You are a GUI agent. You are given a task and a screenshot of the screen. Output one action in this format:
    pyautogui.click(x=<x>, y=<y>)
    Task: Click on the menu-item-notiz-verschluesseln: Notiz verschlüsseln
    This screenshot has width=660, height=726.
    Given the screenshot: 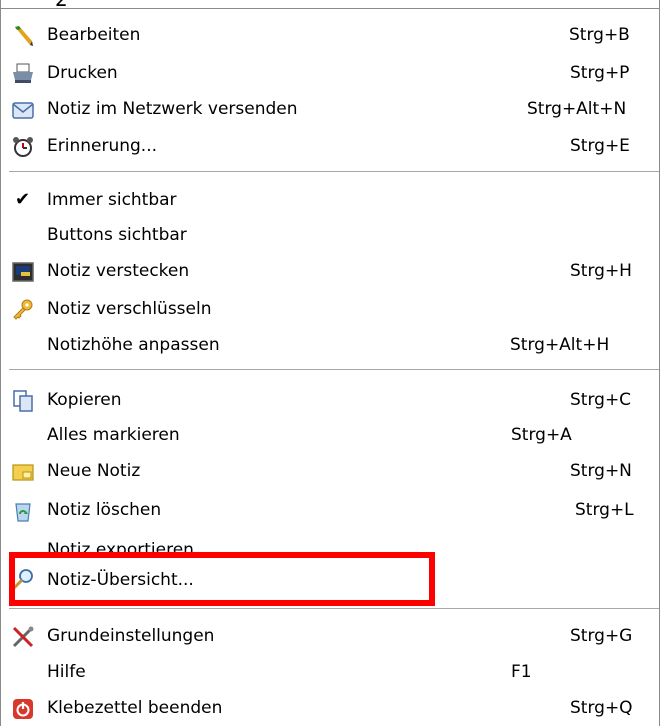 What is the action you would take?
    pyautogui.click(x=330, y=309)
    